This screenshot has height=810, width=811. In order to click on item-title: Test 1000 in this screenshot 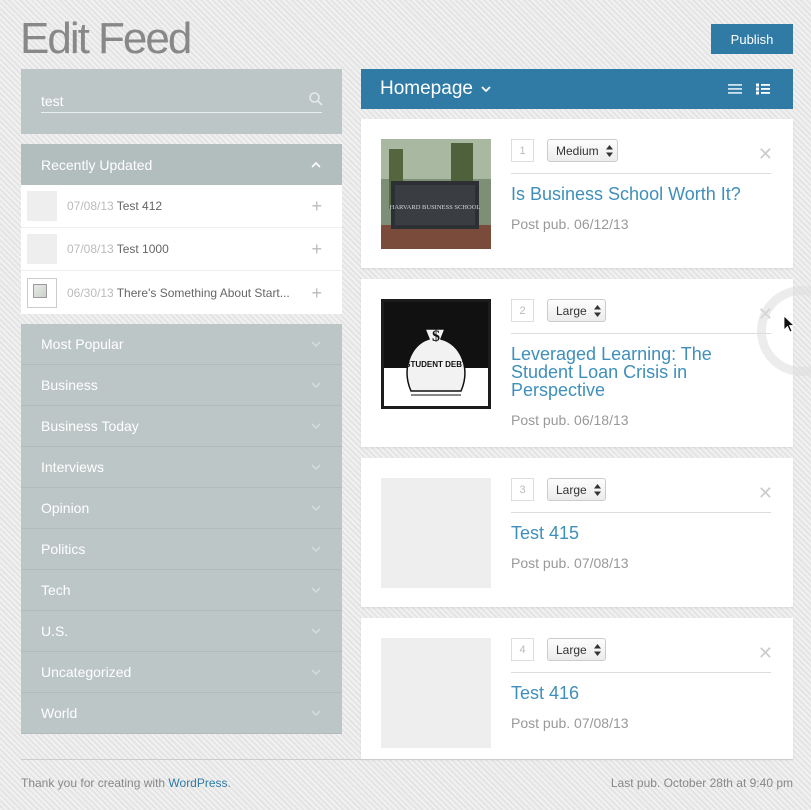, I will do `click(142, 249)`.